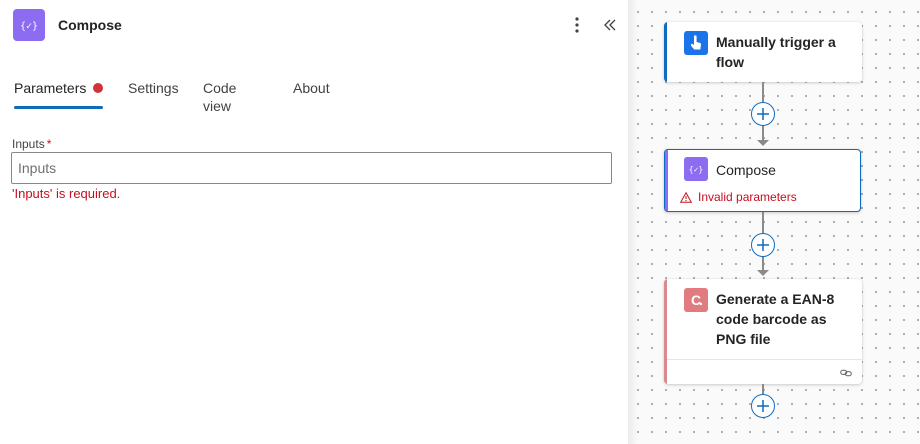 The height and width of the screenshot is (444, 920). What do you see at coordinates (846, 374) in the screenshot?
I see `link-icon` at bounding box center [846, 374].